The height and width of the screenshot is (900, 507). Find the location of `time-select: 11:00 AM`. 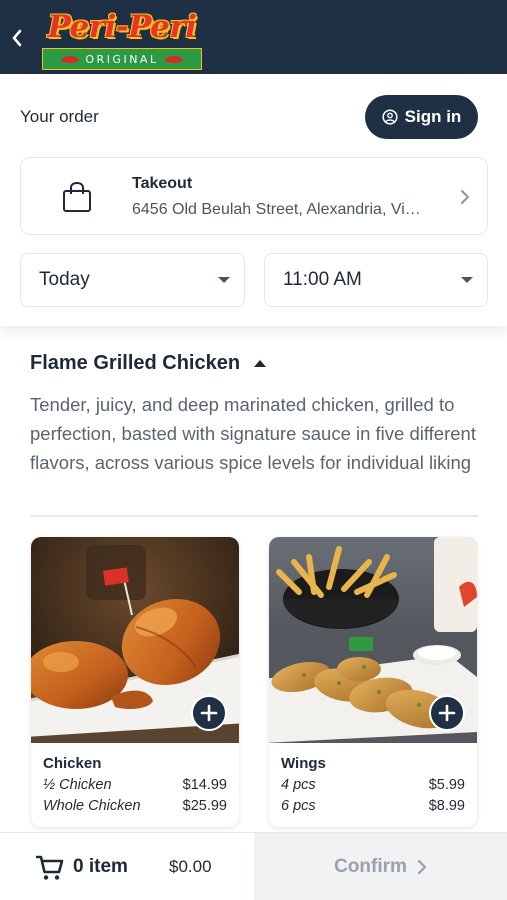

time-select: 11:00 AM is located at coordinates (376, 280).